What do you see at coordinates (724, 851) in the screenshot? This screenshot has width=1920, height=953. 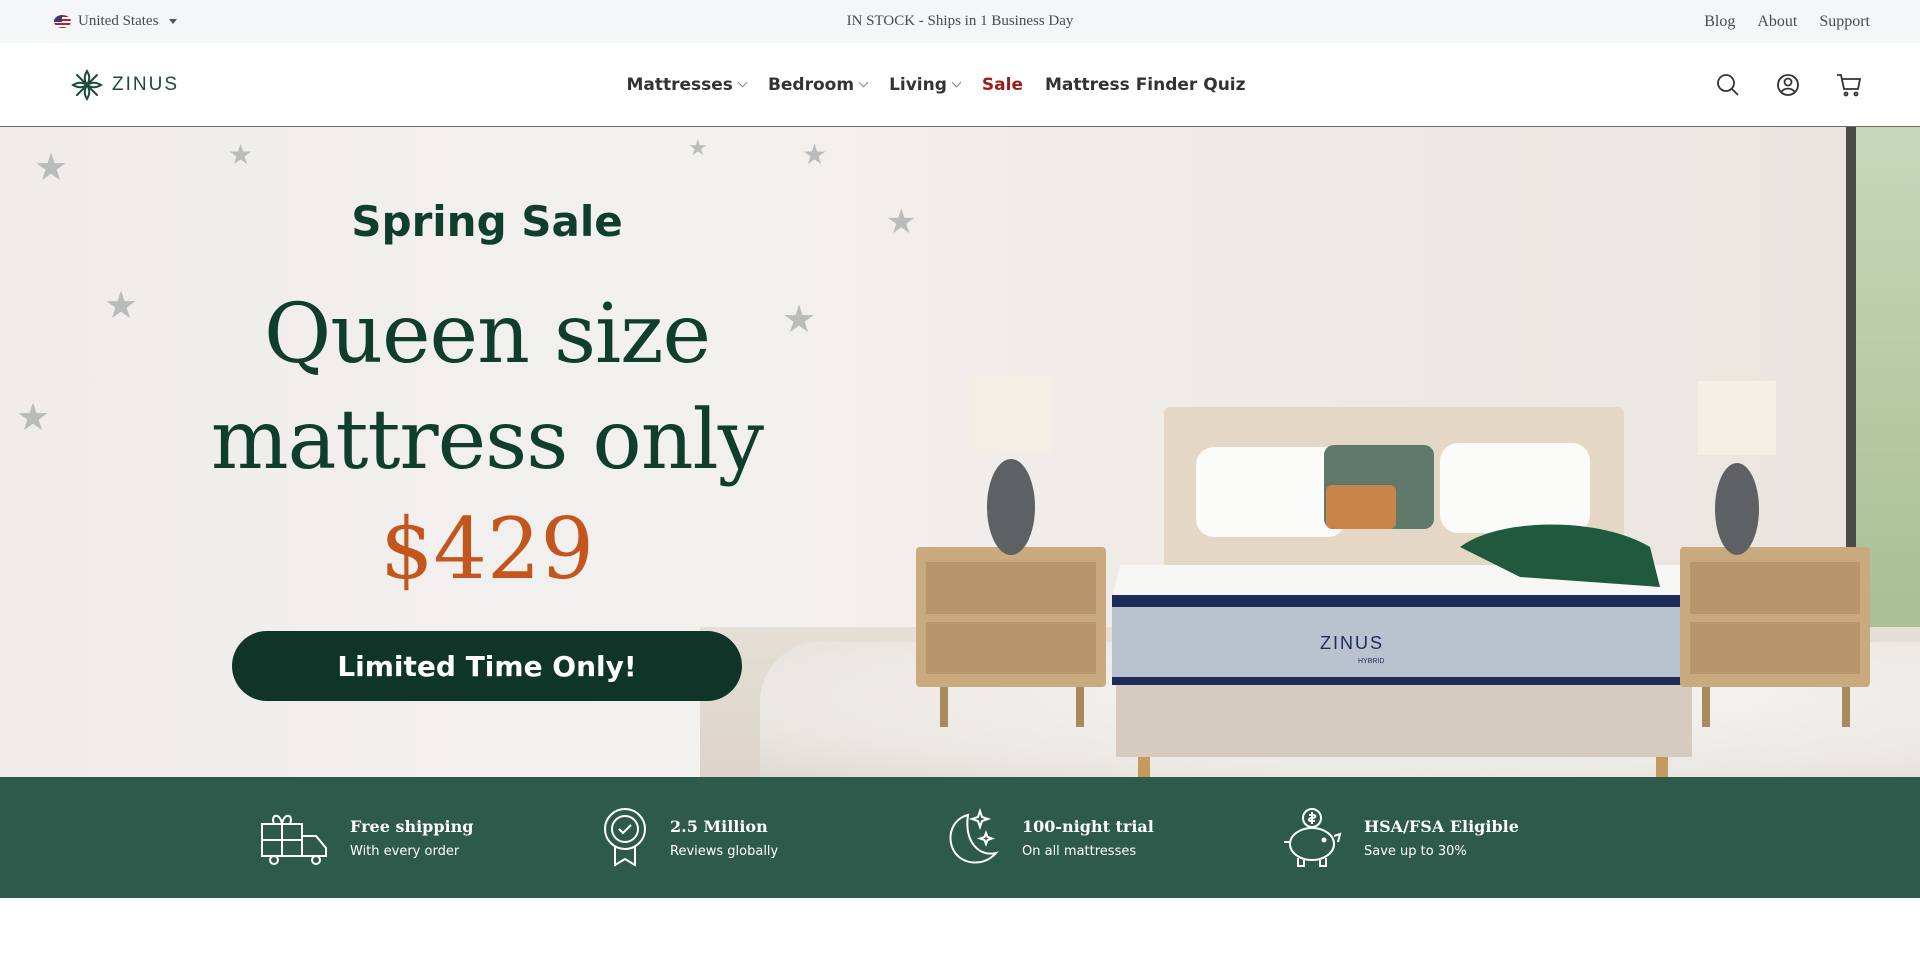 I see `feature-subtitle: Reviews globally` at bounding box center [724, 851].